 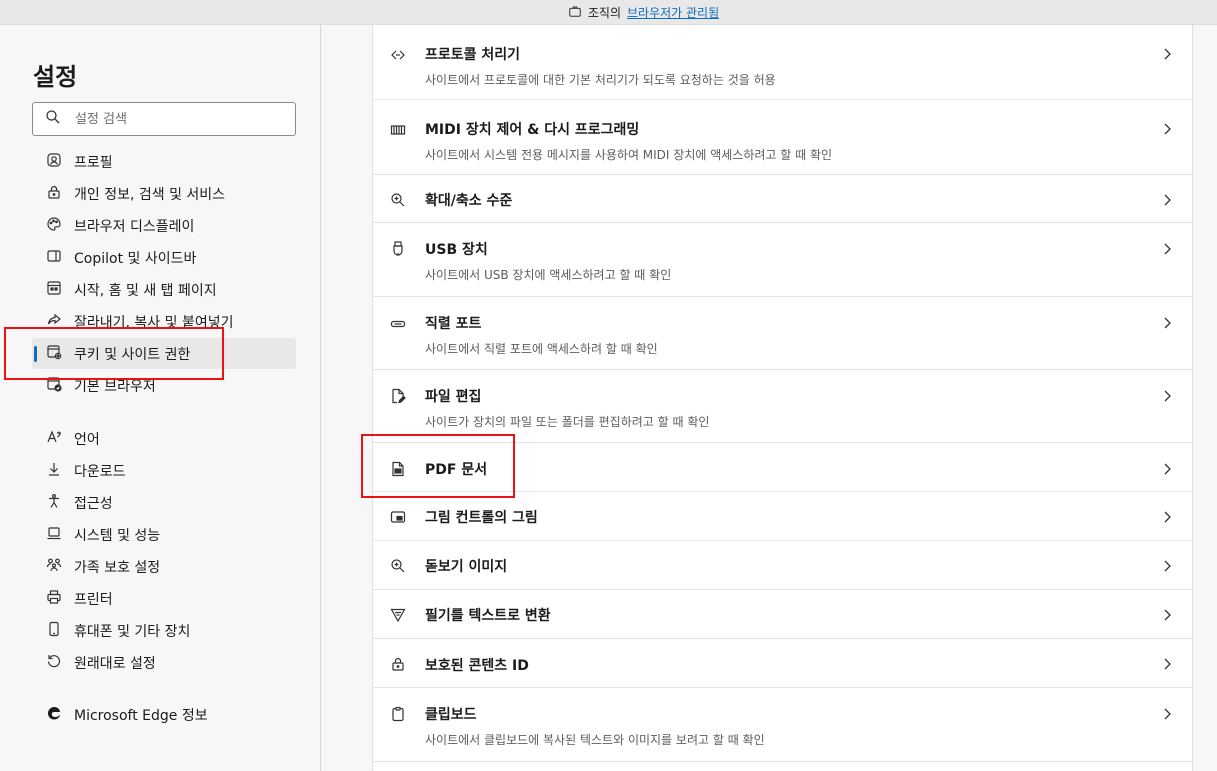 I want to click on serial-port-icon, so click(x=398, y=324).